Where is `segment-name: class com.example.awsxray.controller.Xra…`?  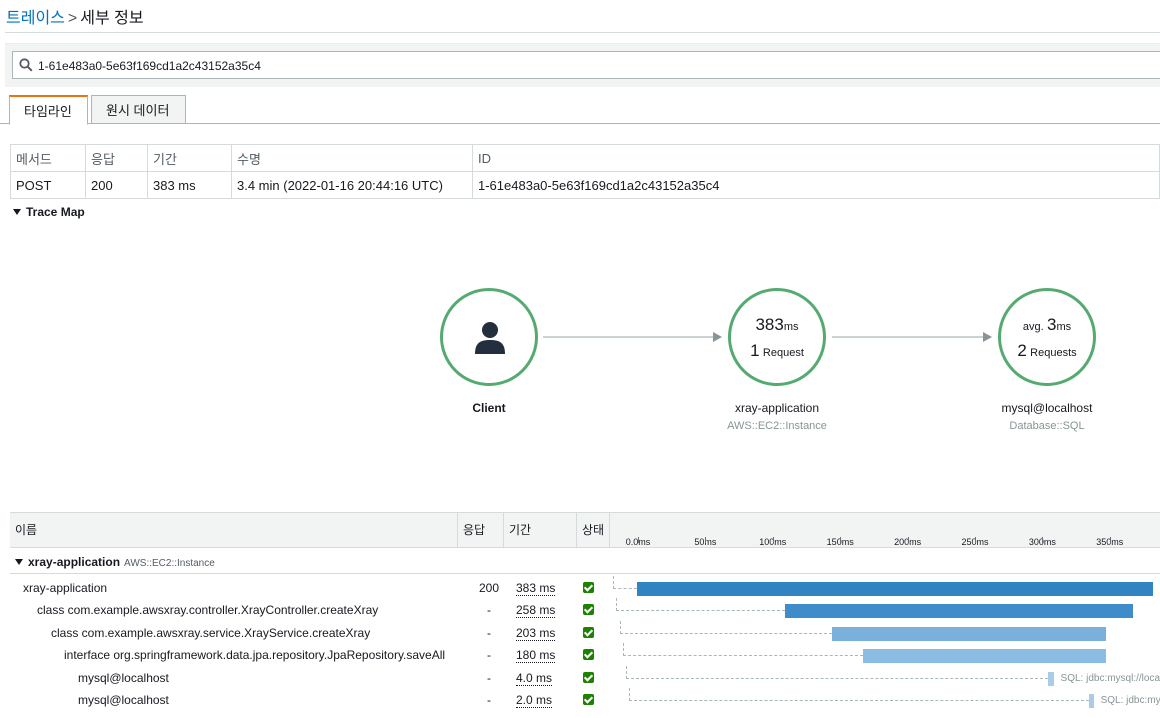
segment-name: class com.example.awsxray.controller.Xra… is located at coordinates (208, 610).